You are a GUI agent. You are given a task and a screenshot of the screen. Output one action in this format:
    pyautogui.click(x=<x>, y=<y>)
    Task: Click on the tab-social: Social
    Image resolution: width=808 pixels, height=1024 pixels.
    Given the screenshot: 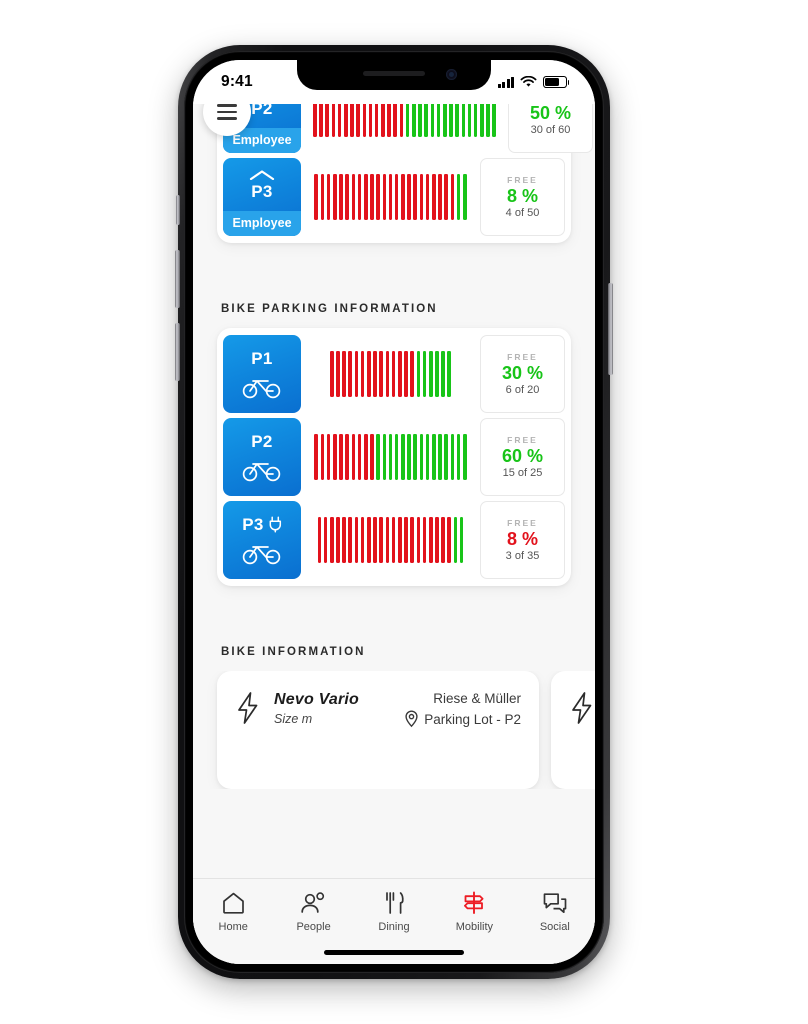 What is the action you would take?
    pyautogui.click(x=555, y=912)
    